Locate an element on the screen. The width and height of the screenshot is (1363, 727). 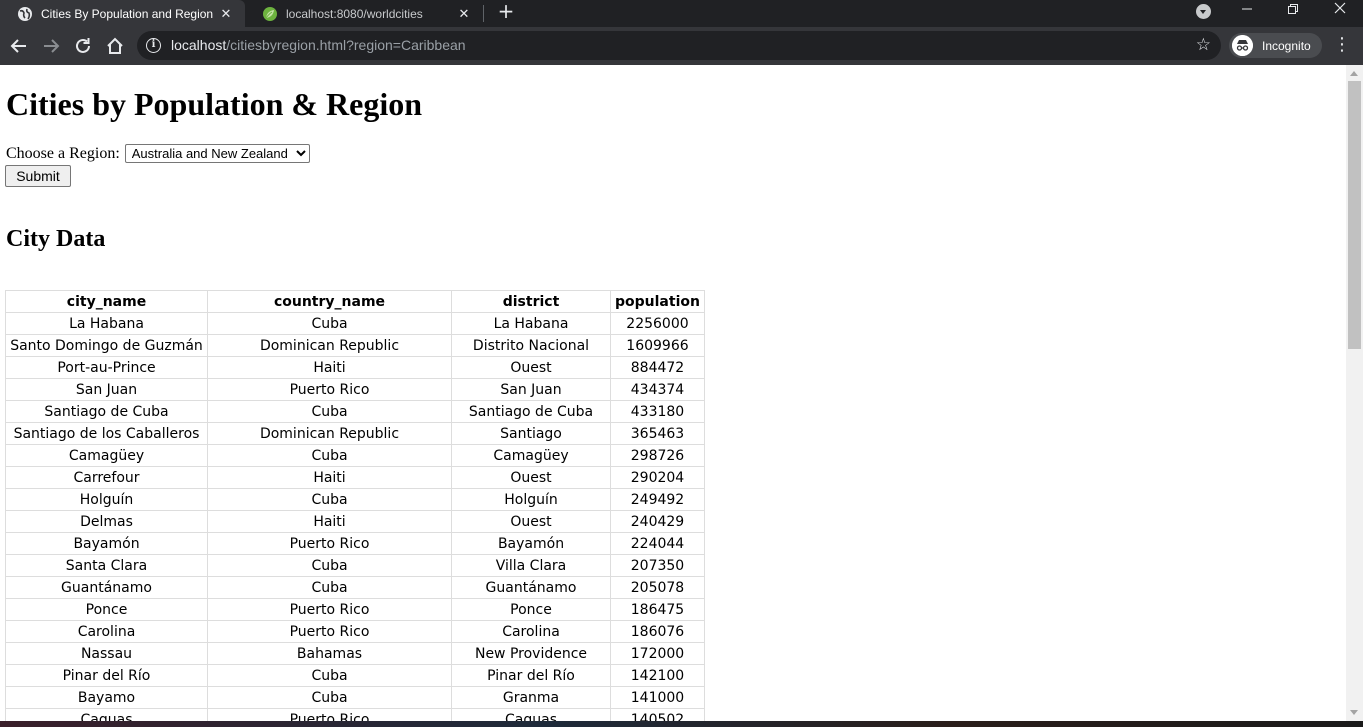
page-title: Cities by Population & Region is located at coordinates (214, 104).